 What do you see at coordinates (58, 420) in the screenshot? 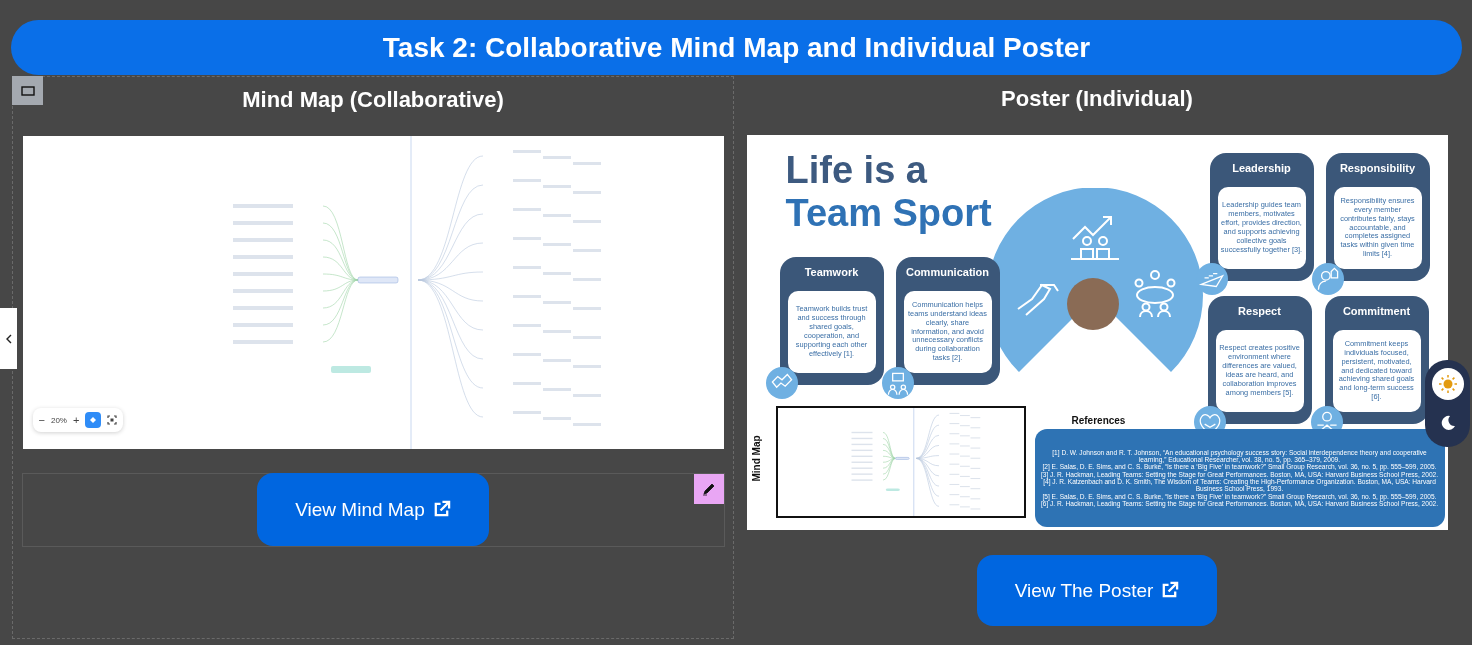
I see `zoom-level: 20%` at bounding box center [58, 420].